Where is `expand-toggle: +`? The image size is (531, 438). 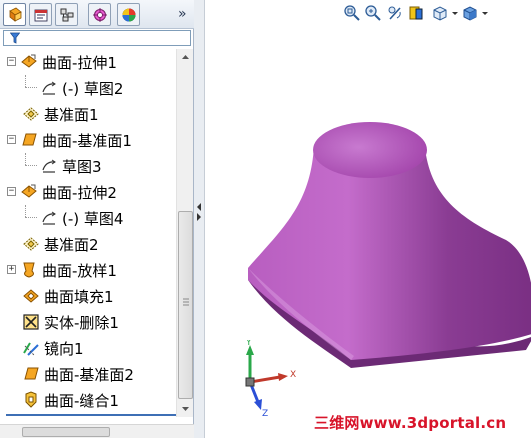
expand-toggle: + is located at coordinates (11, 269).